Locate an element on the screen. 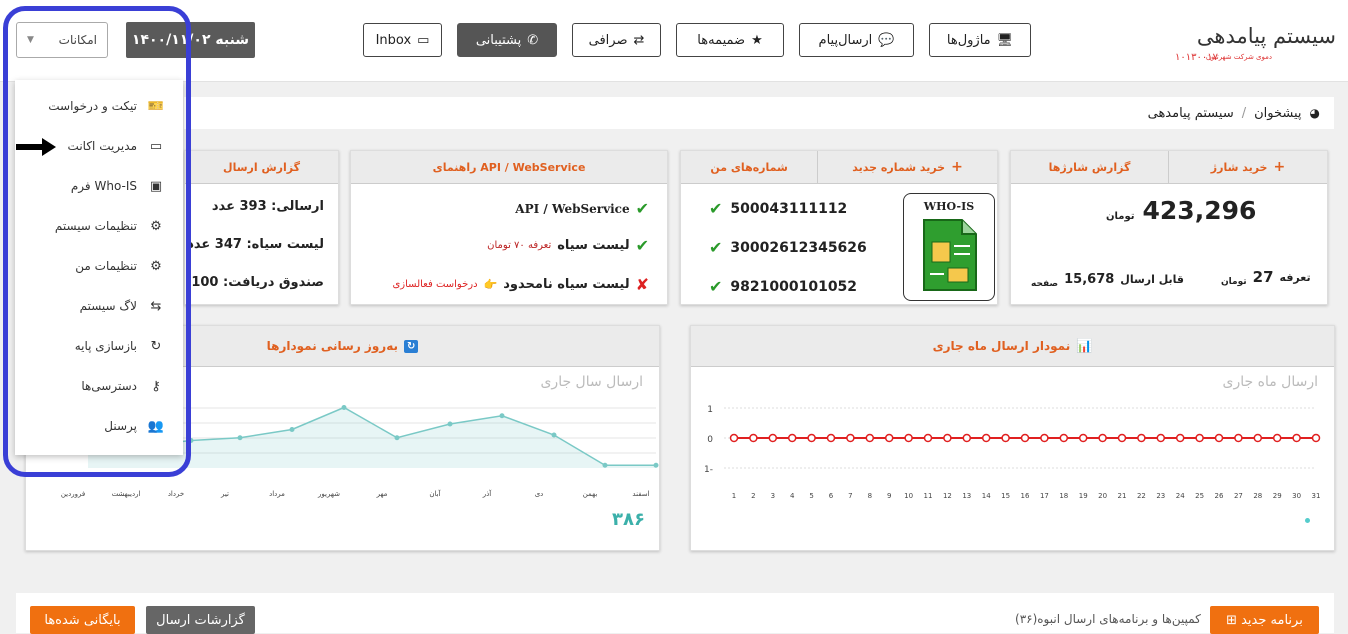 The image size is (1348, 634). refresh-icon: ↻ is located at coordinates (411, 346).